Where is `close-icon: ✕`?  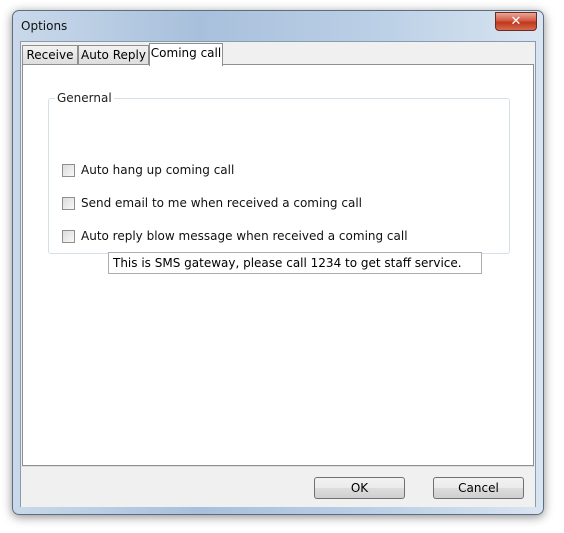
close-icon: ✕ is located at coordinates (516, 21).